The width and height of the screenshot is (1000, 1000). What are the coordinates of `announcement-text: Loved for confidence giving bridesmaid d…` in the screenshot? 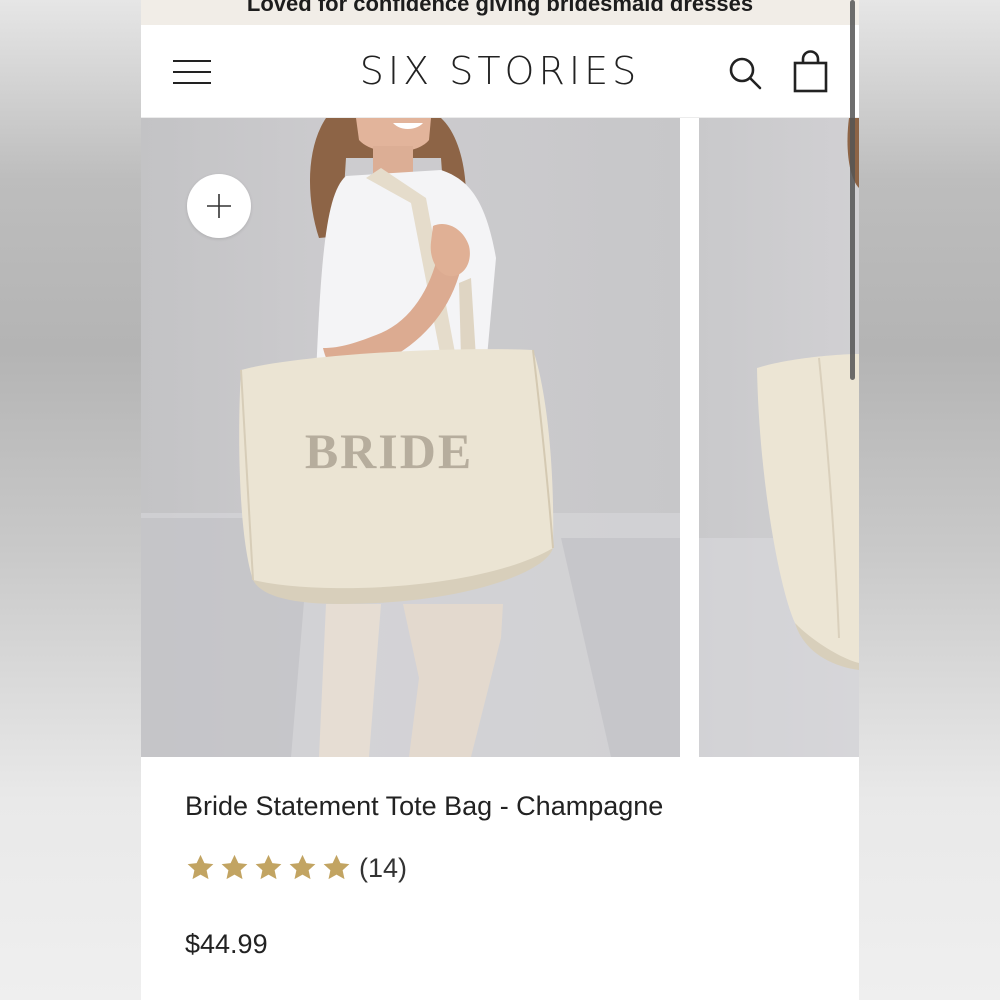 It's located at (500, 8).